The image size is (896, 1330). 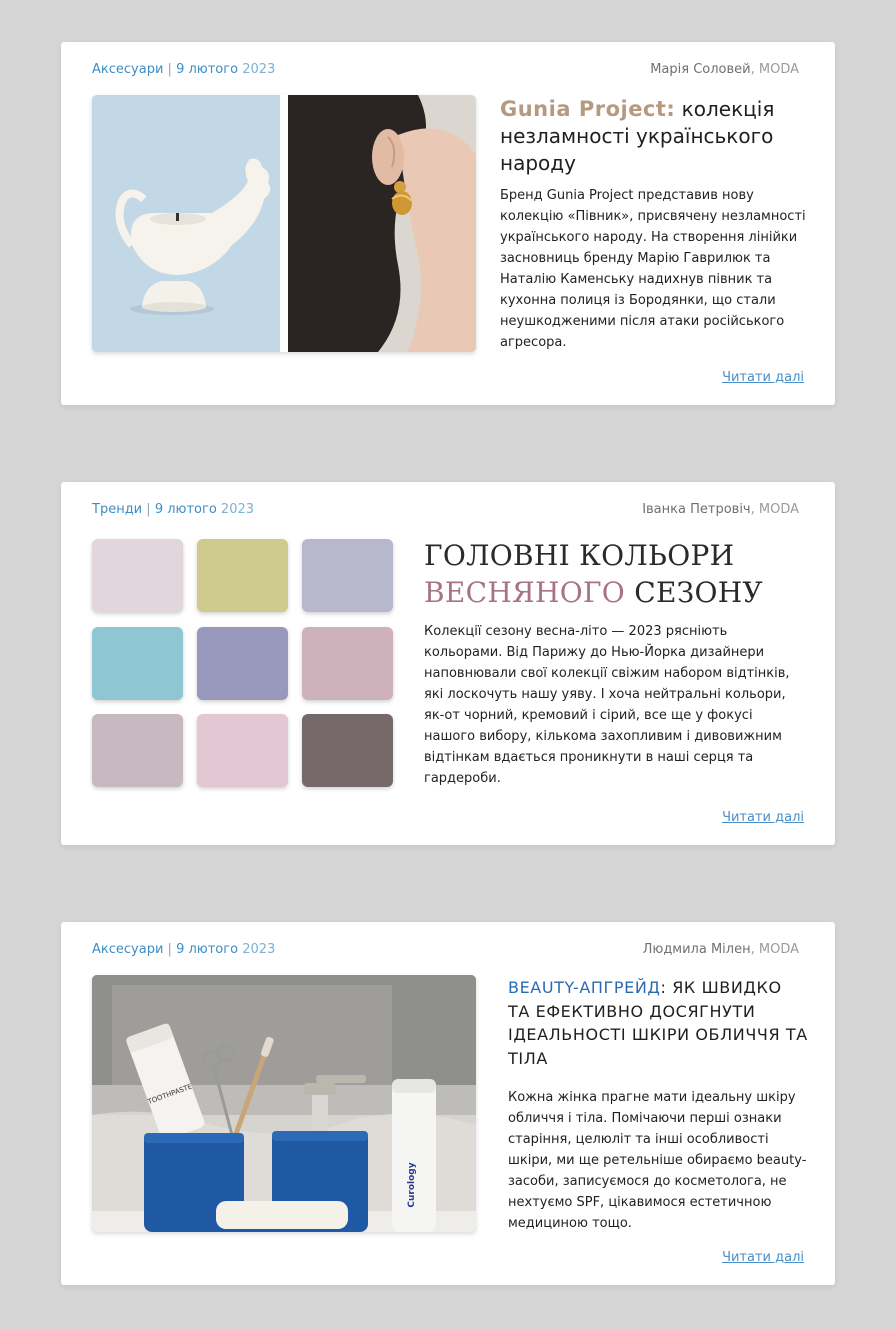 What do you see at coordinates (584, 987) in the screenshot?
I see `title-accent: BEAUTY-АПГРЕЙД` at bounding box center [584, 987].